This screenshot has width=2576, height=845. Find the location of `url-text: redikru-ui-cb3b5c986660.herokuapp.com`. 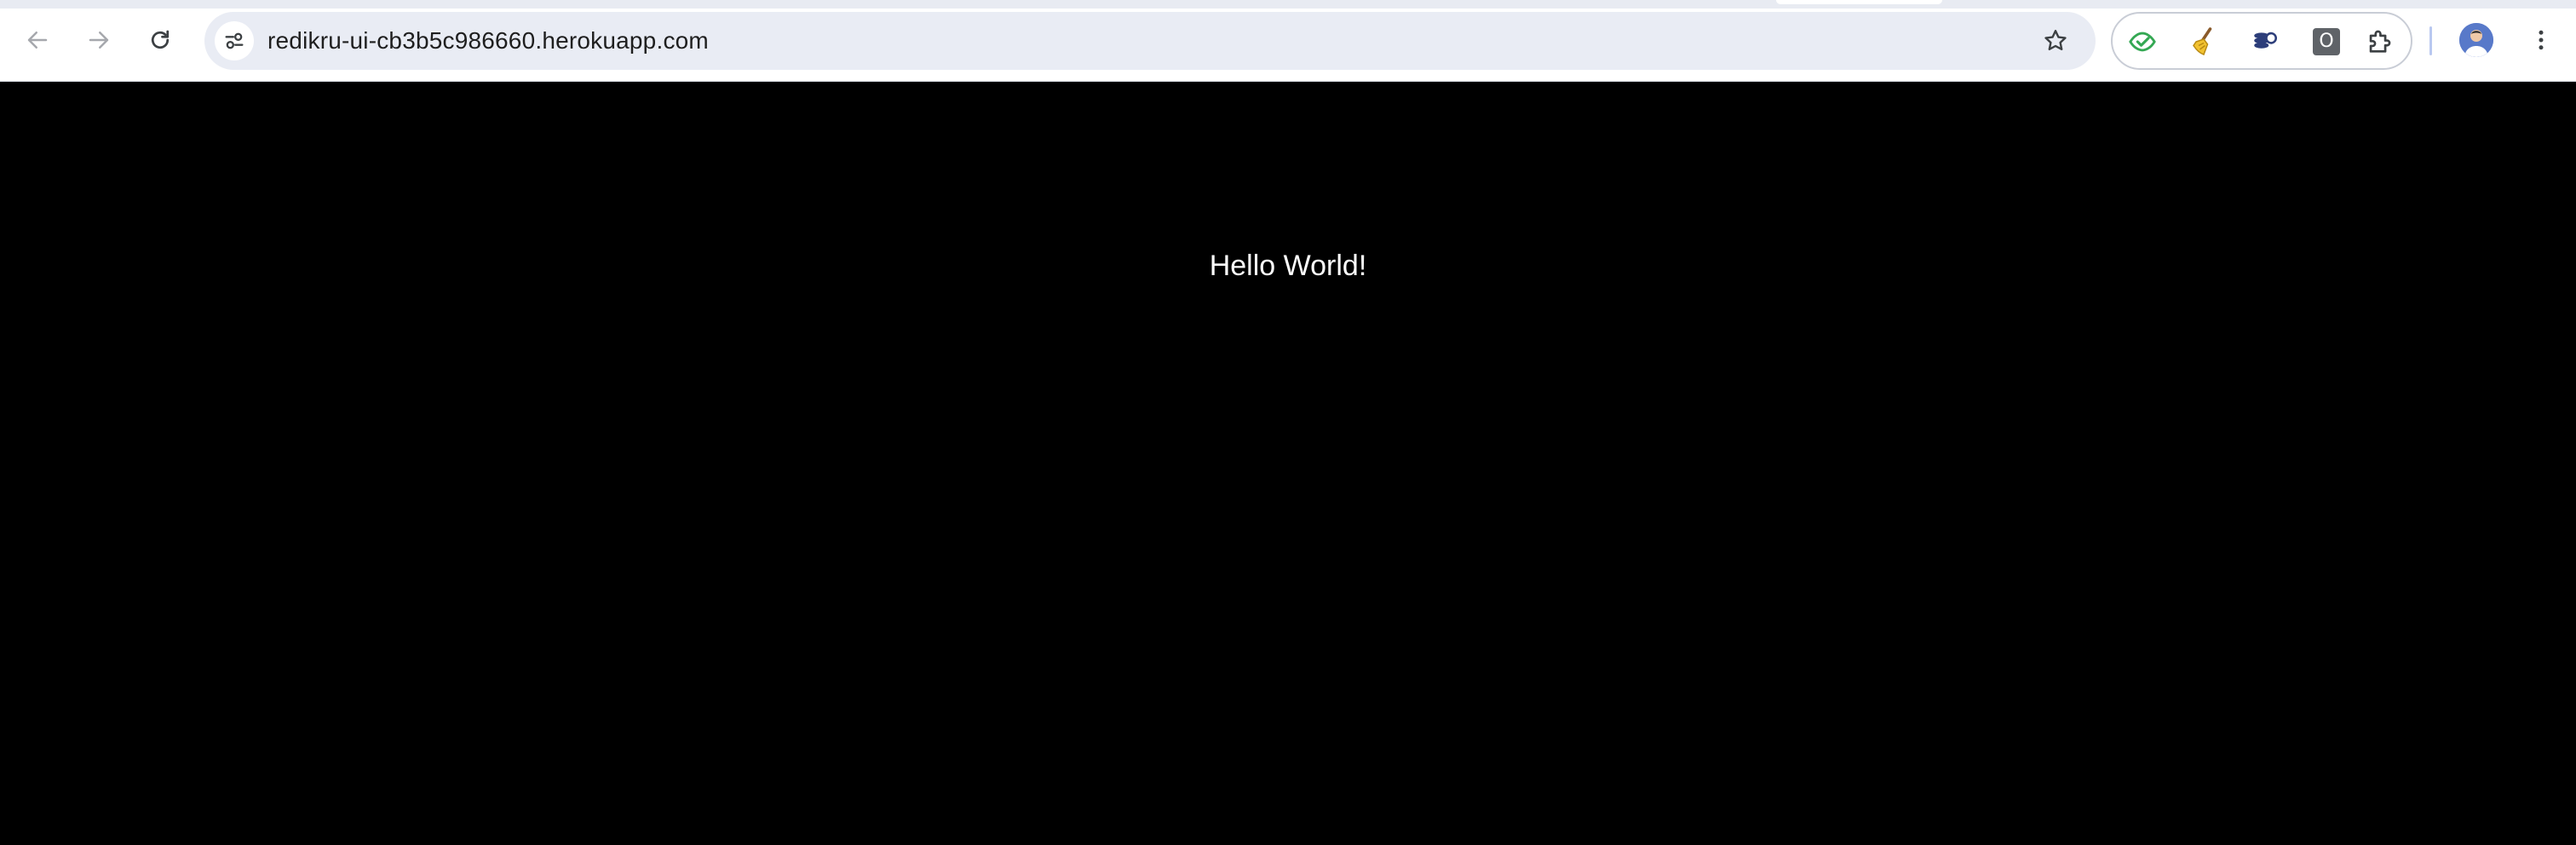

url-text: redikru-ui-cb3b5c986660.herokuapp.com is located at coordinates (488, 41).